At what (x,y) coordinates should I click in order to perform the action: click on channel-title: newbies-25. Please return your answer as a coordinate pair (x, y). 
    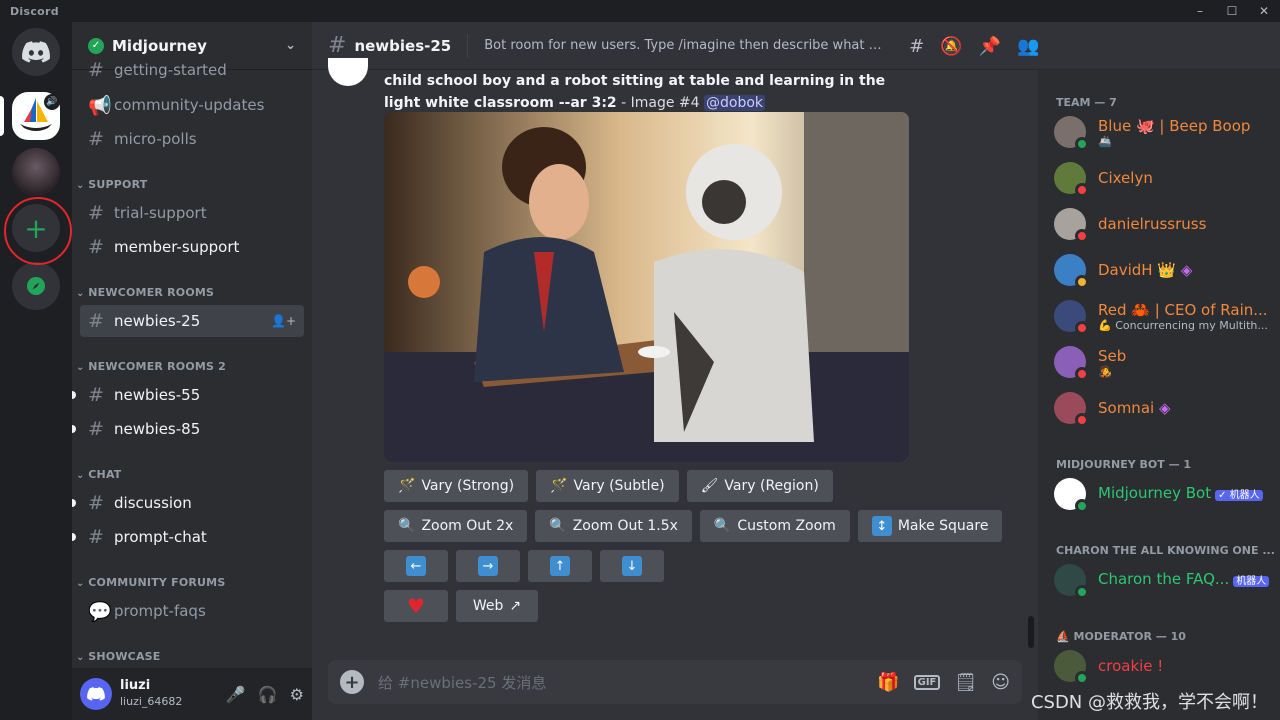
    Looking at the image, I should click on (403, 45).